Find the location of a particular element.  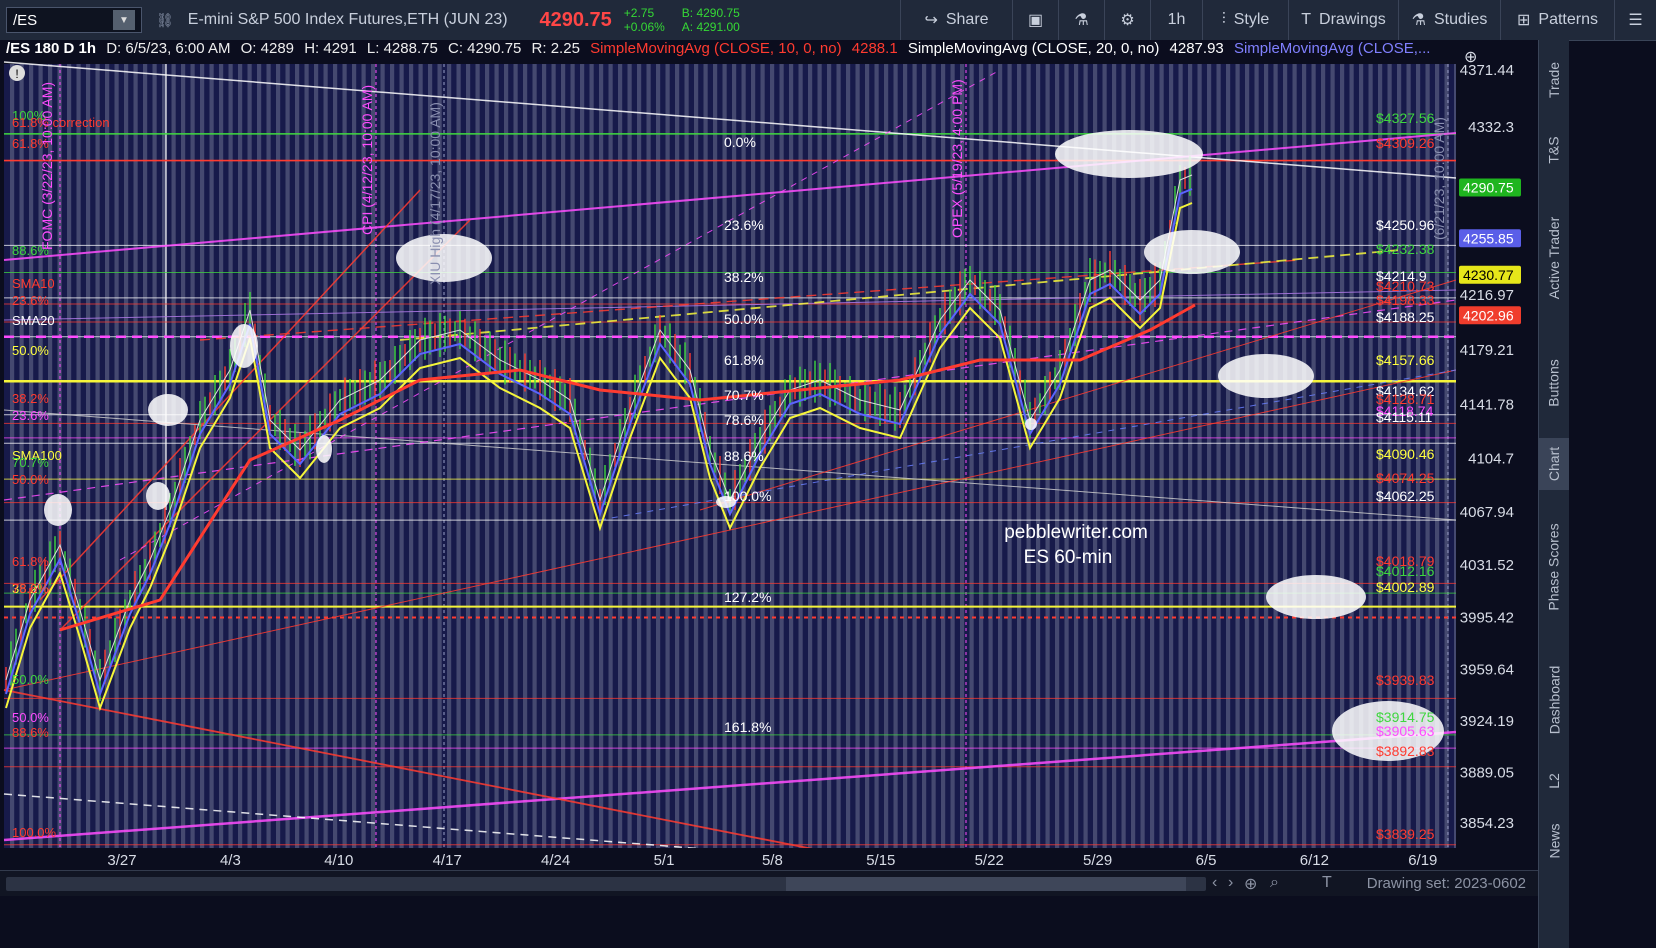

patterns-icon: ⊞ is located at coordinates (1524, 20).